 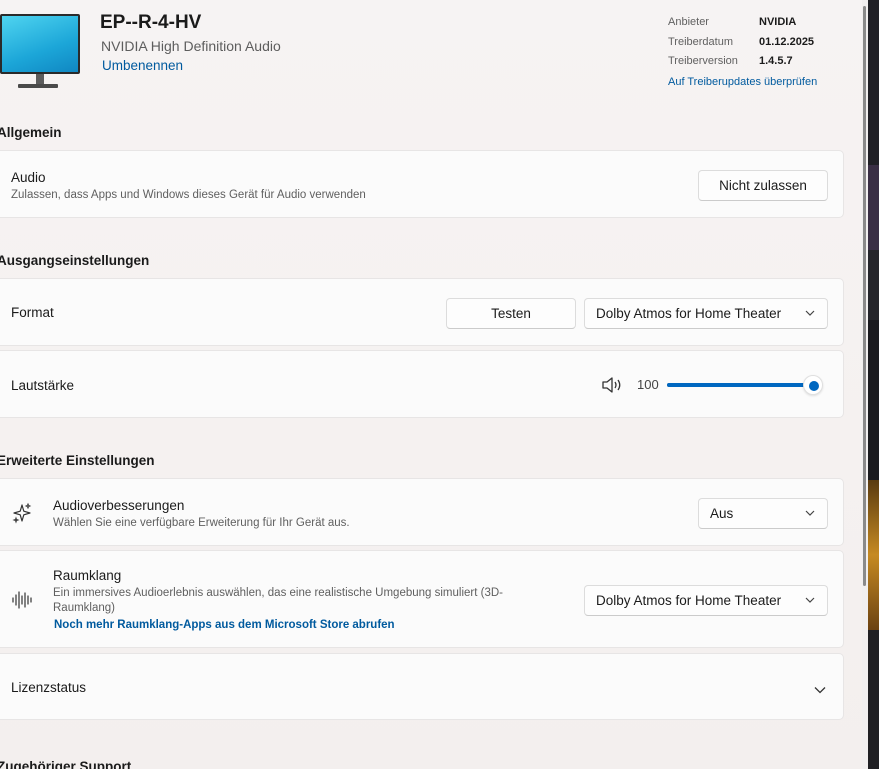 I want to click on volume-slider, so click(x=745, y=385).